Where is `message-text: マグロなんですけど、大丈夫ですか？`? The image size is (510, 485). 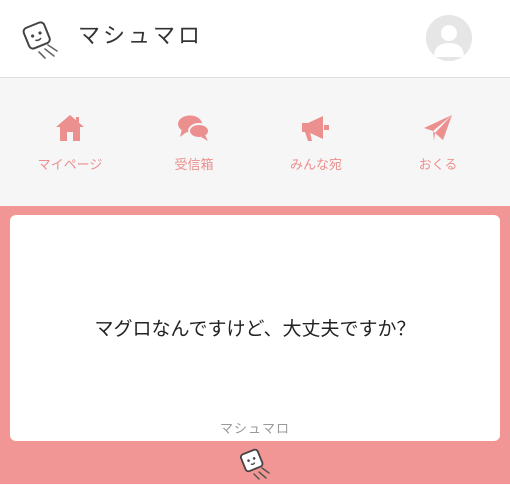
message-text: マグロなんですけど、大丈夫ですか？ is located at coordinates (255, 329).